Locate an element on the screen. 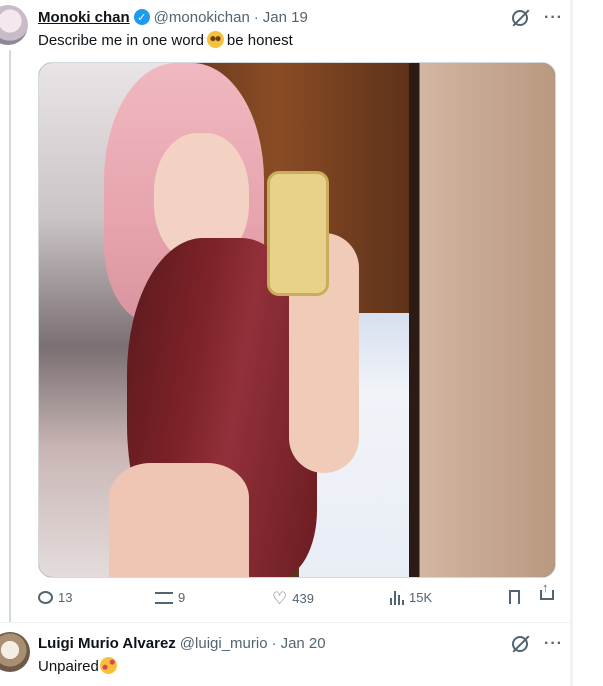 This screenshot has height=686, width=603. reply-text-content: Unpaired is located at coordinates (68, 666).